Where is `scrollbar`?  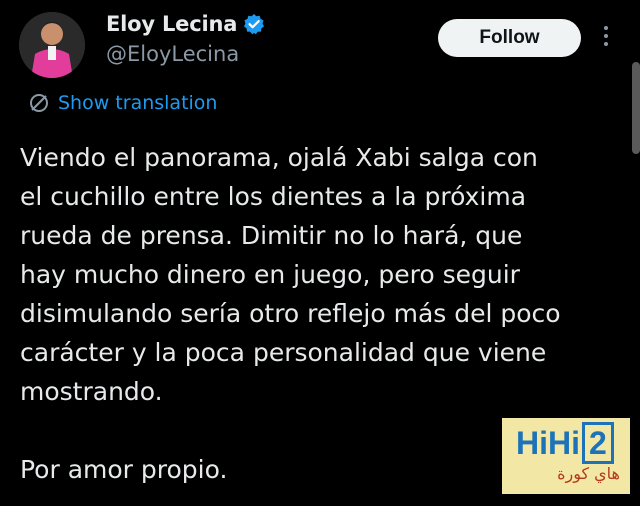
scrollbar is located at coordinates (636, 108).